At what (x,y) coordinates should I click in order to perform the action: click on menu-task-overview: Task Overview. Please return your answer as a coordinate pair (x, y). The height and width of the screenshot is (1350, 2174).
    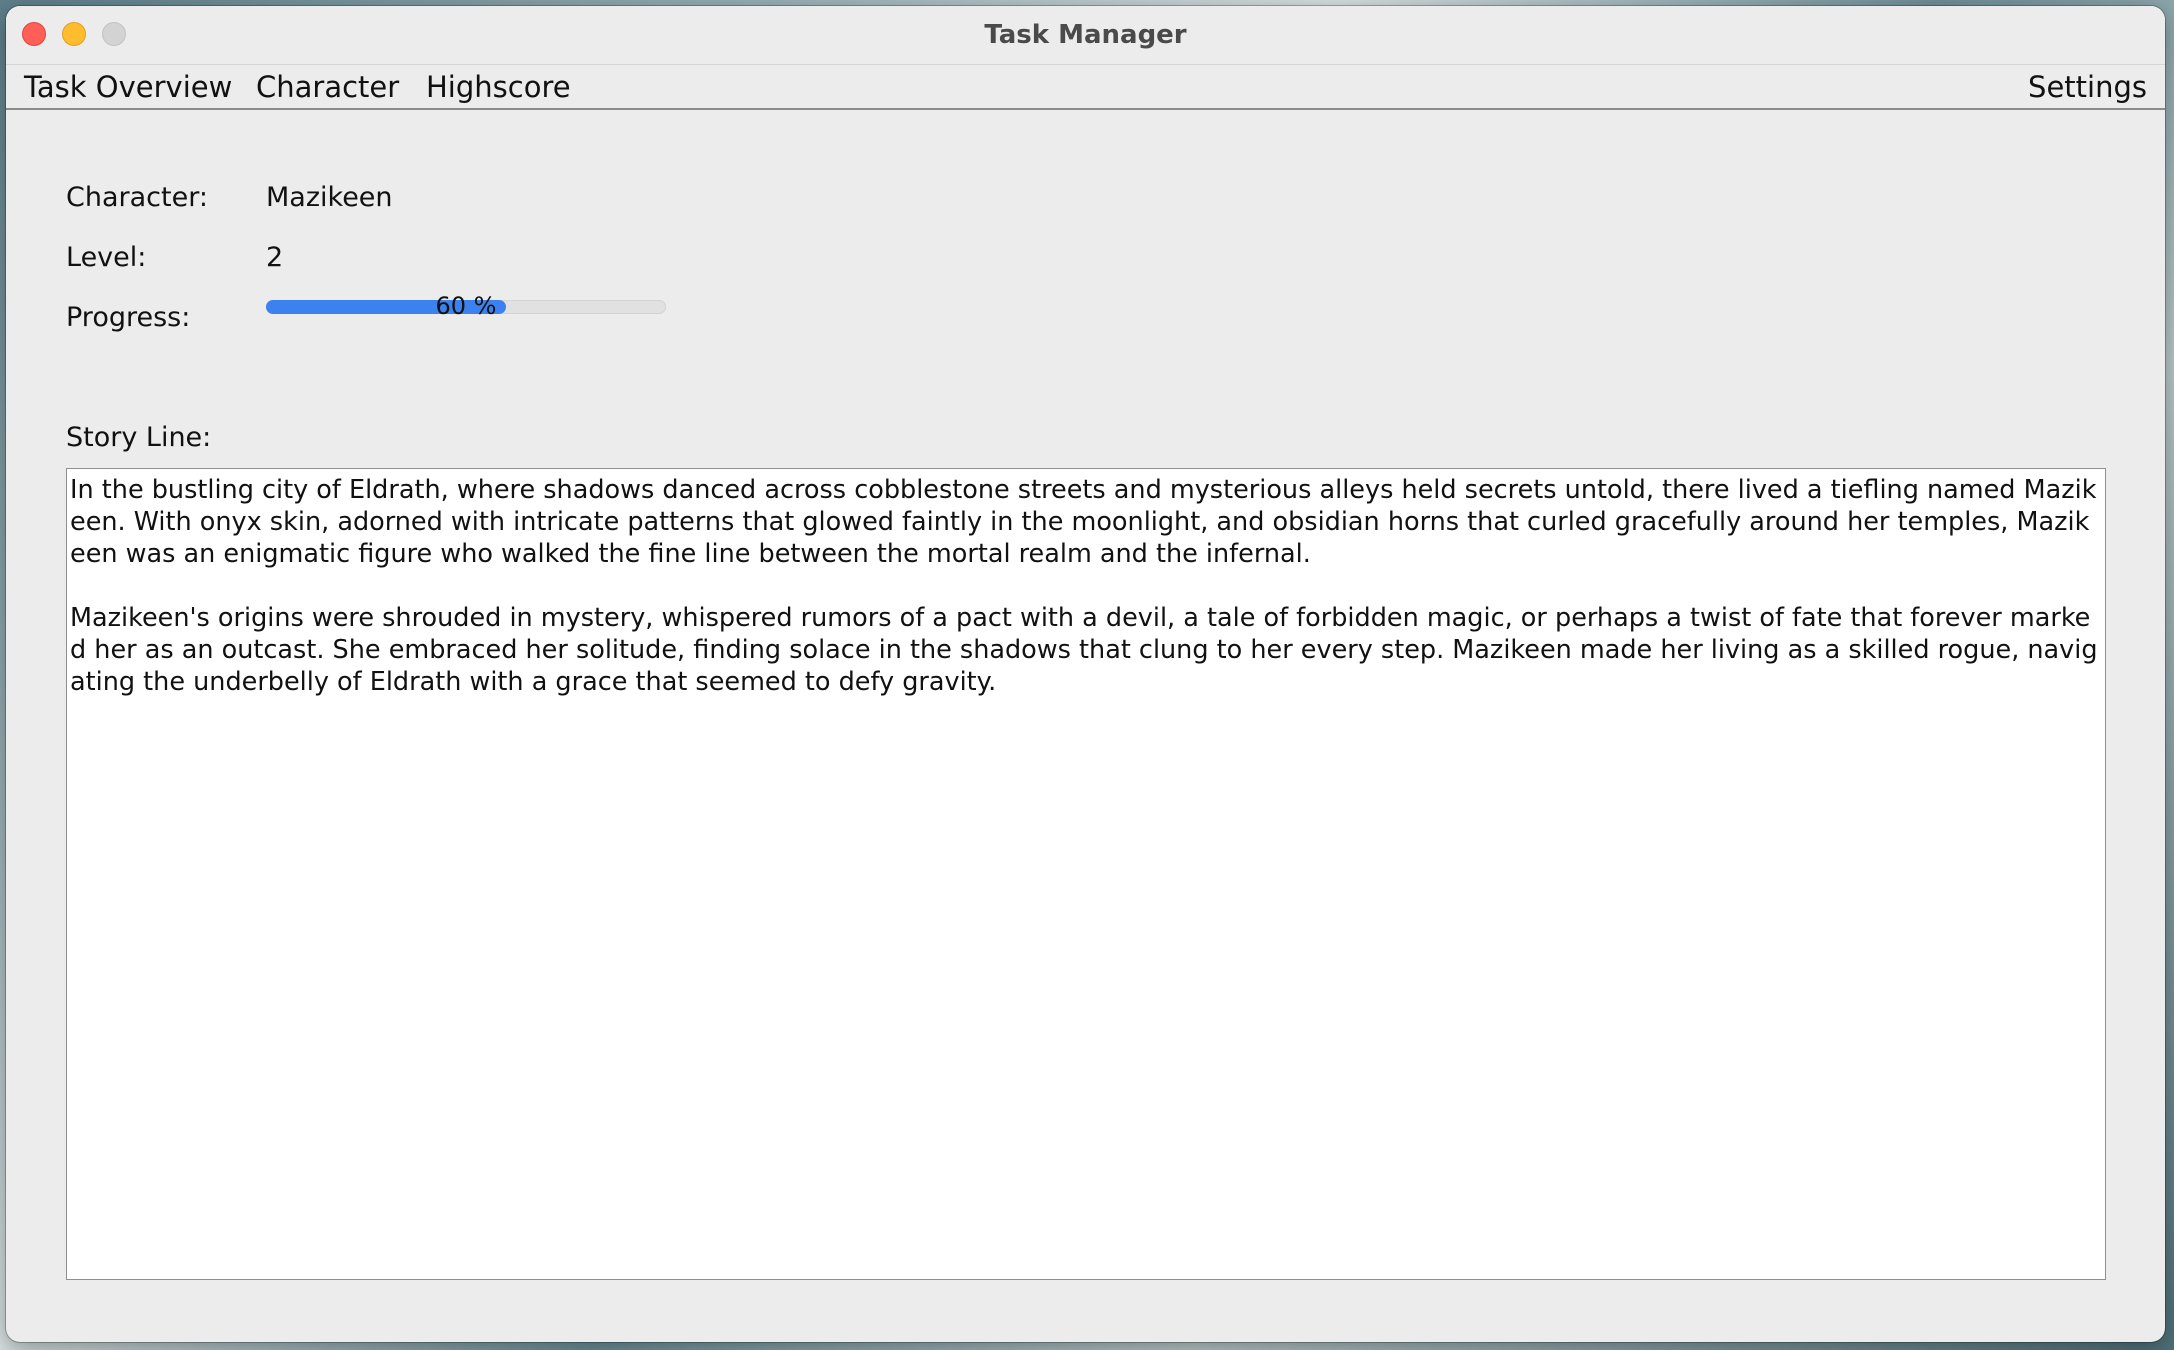
    Looking at the image, I should click on (128, 87).